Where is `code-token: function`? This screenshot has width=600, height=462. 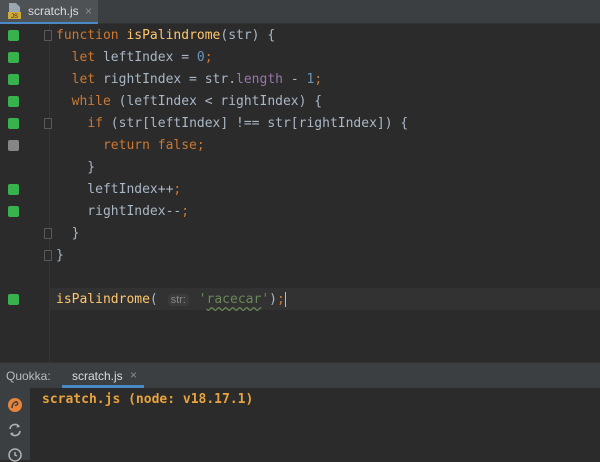 code-token: function is located at coordinates (91, 35).